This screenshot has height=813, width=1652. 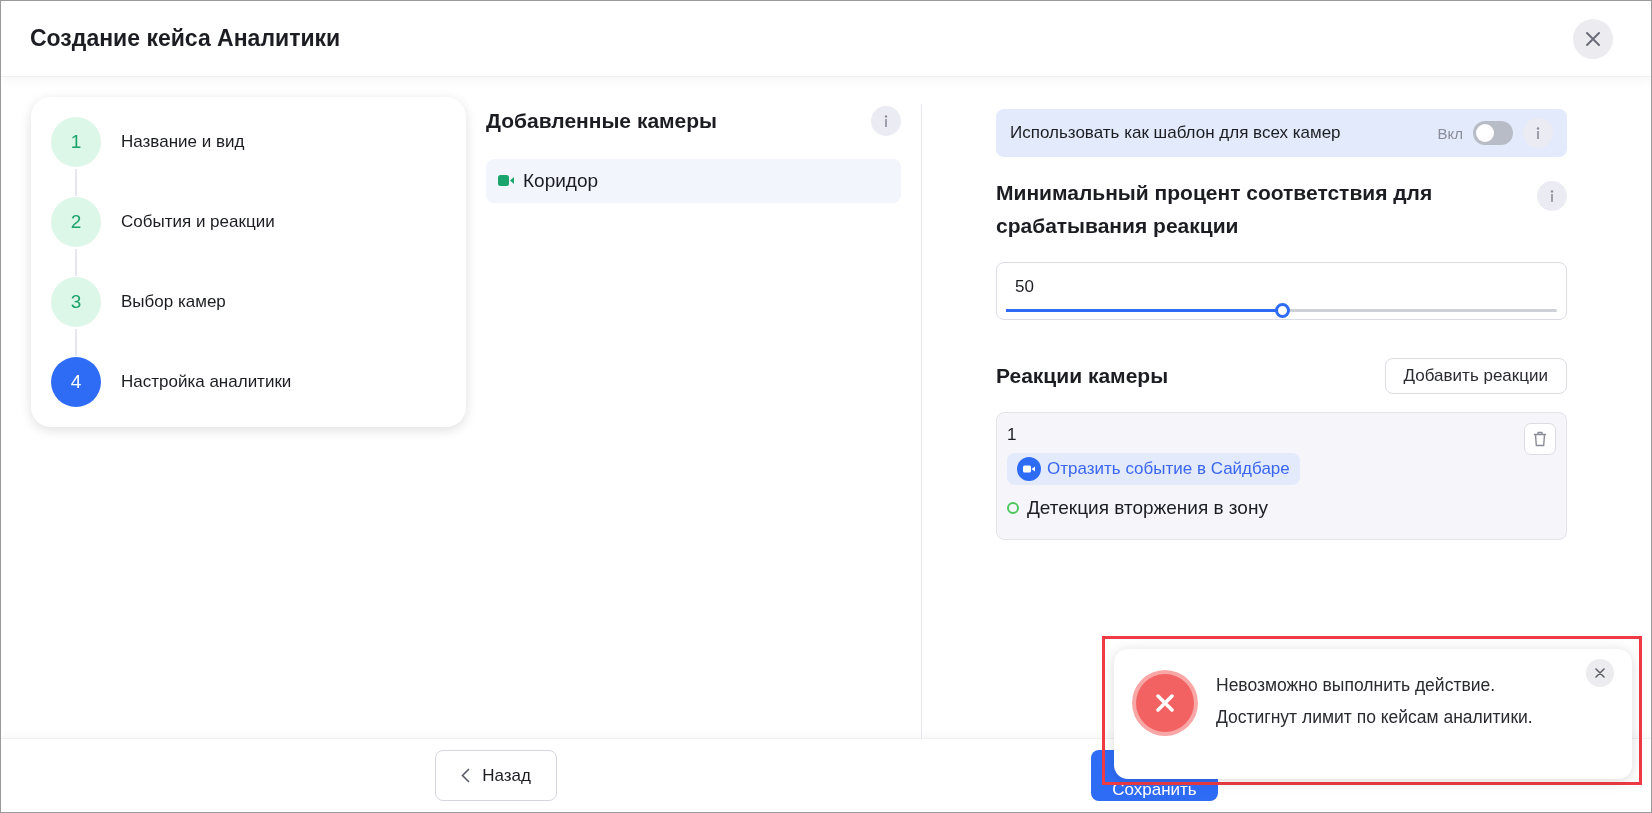 What do you see at coordinates (1153, 469) in the screenshot?
I see `action-tag: Отразить событие в Сайдбаре` at bounding box center [1153, 469].